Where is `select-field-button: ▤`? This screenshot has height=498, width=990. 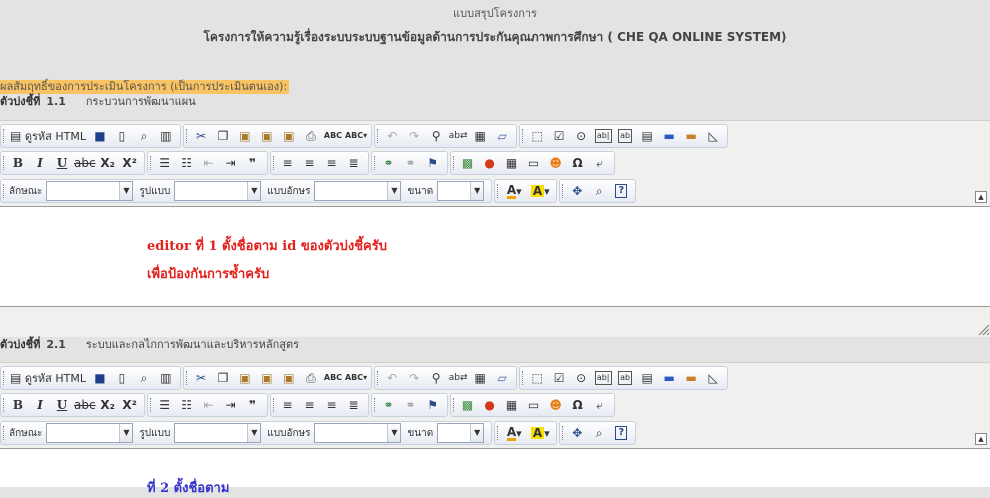
select-field-button: ▤ is located at coordinates (647, 136).